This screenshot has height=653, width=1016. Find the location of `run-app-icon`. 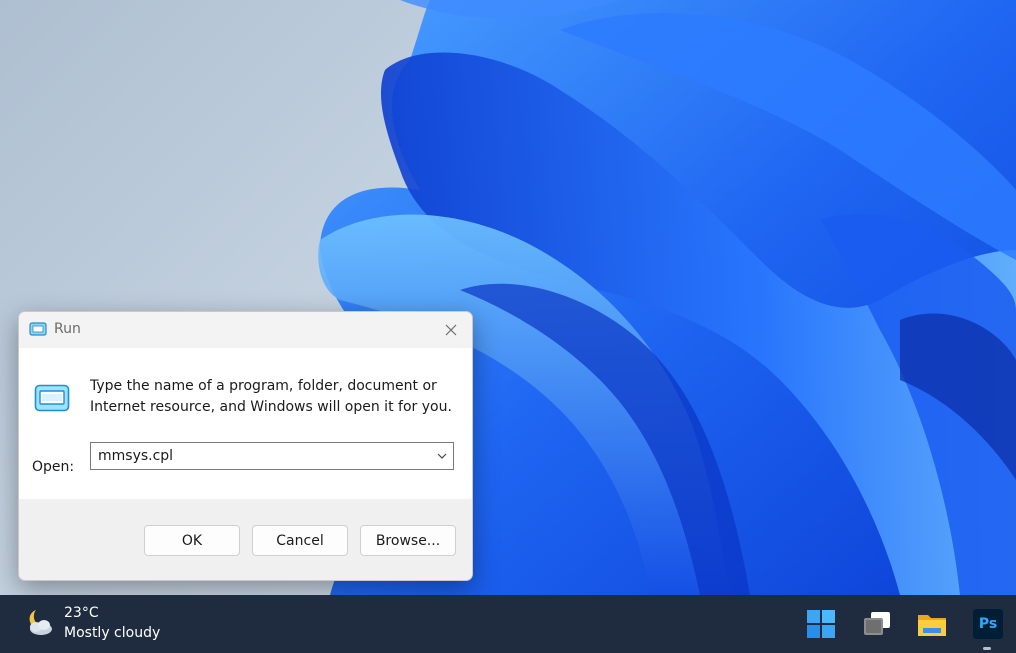

run-app-icon is located at coordinates (38, 329).